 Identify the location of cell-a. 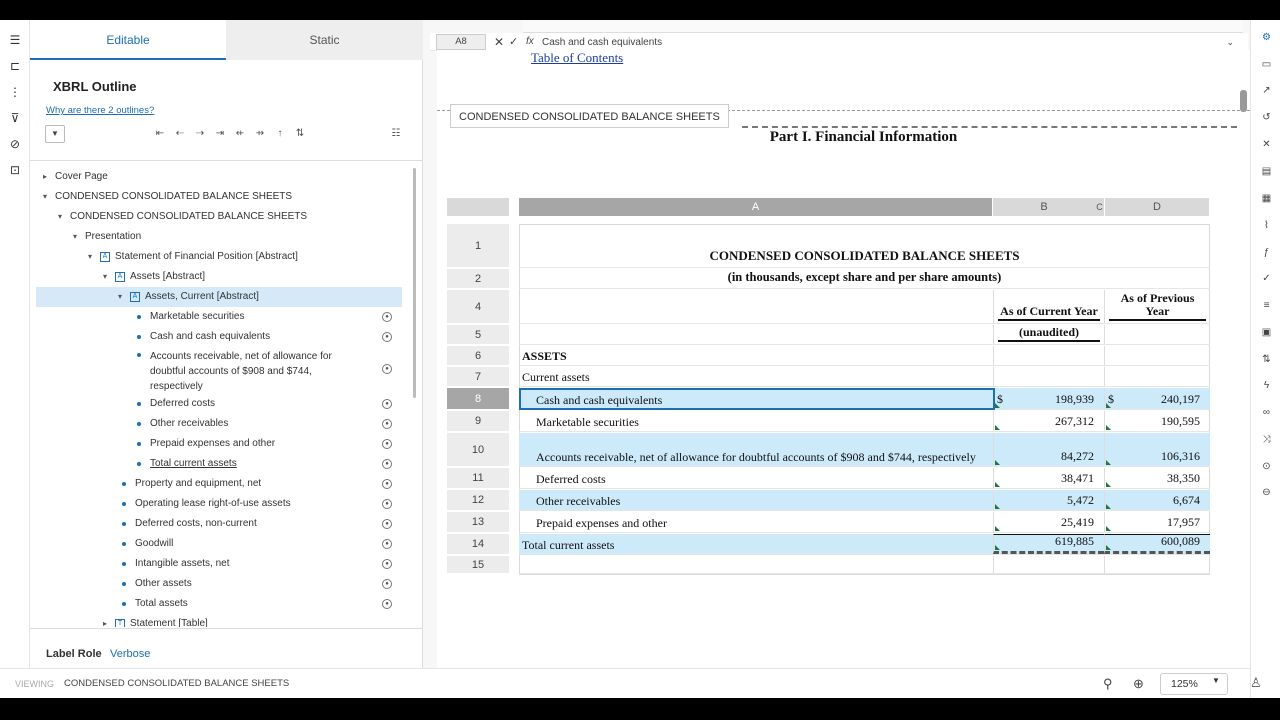
(756, 564).